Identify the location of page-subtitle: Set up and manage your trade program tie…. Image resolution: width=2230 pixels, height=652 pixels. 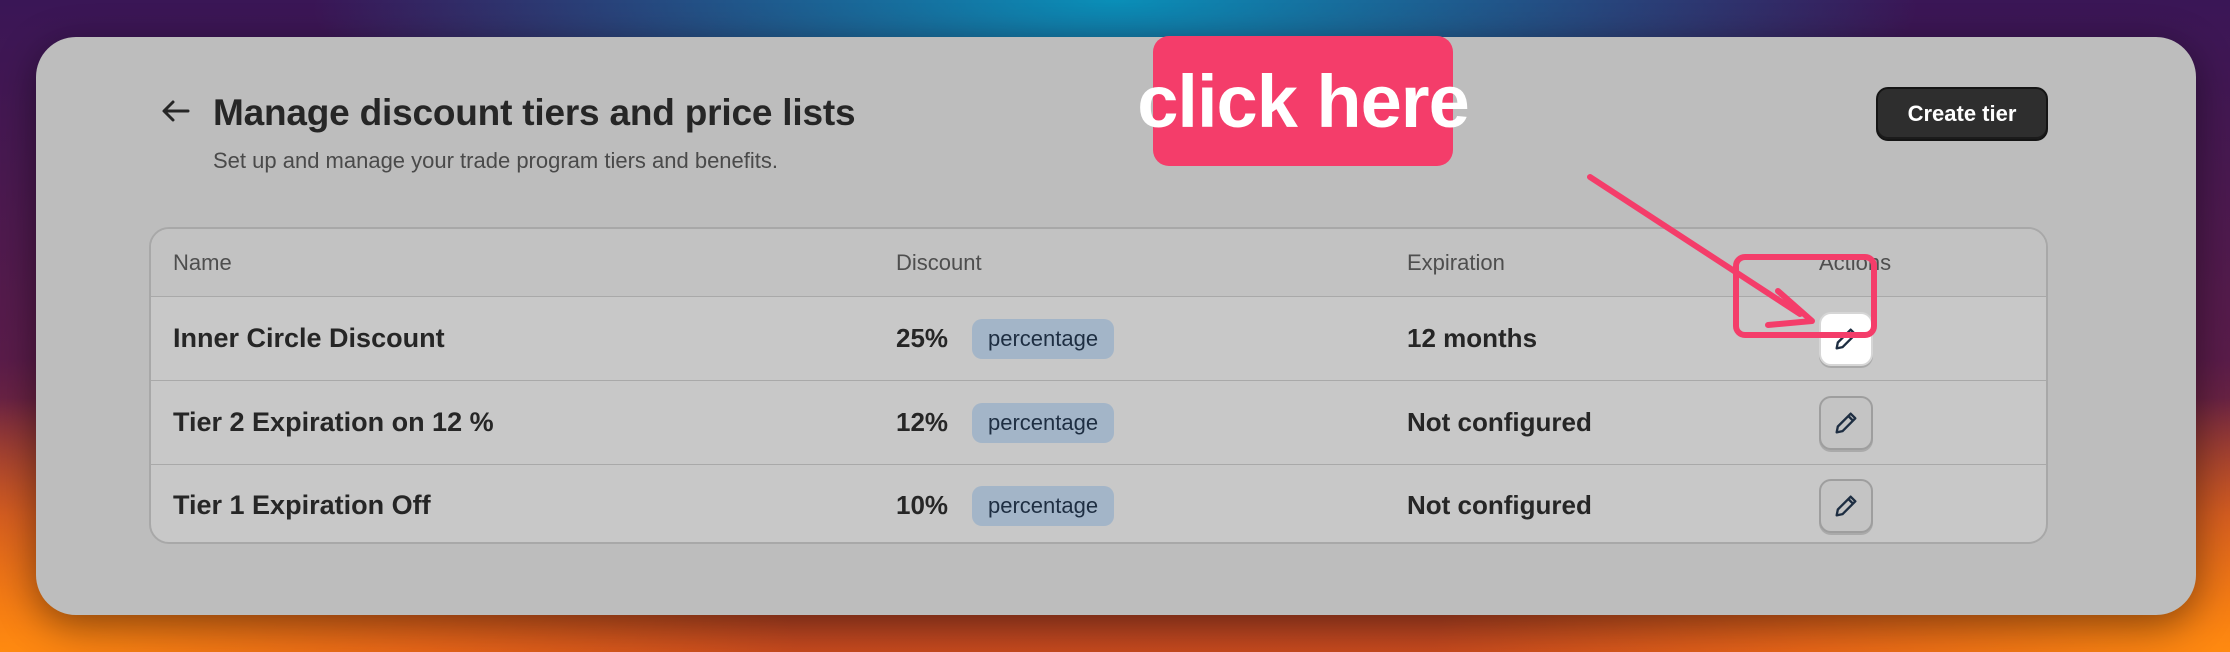
(496, 160).